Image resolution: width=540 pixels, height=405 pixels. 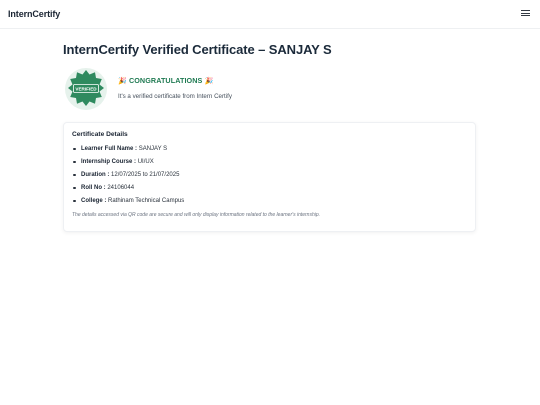 I want to click on detail-duration: Duration : 12/07/2025 to 21/07/2025, so click(x=128, y=177).